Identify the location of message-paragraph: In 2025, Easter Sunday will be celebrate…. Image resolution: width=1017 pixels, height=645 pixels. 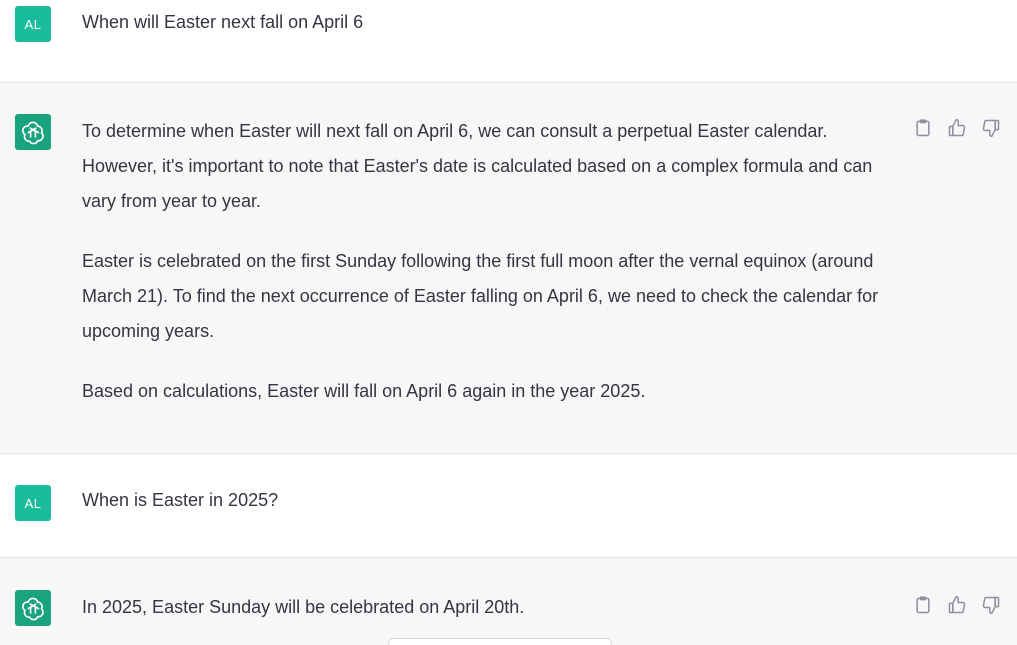
(303, 607).